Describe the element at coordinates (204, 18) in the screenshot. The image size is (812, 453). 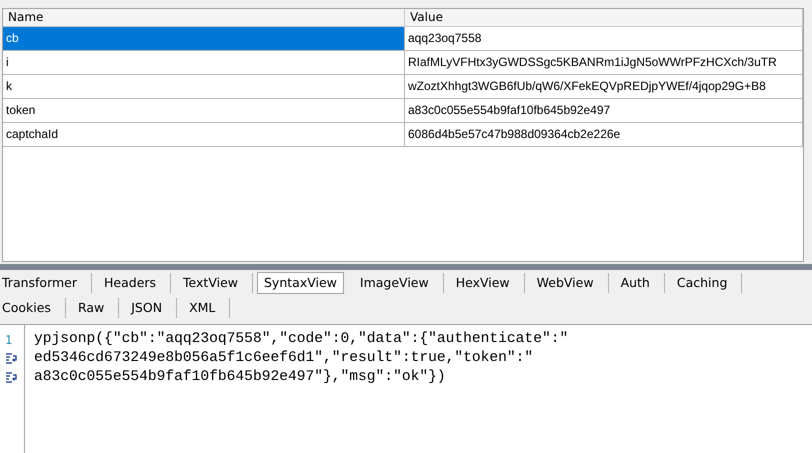
I see `column-header: Name` at that location.